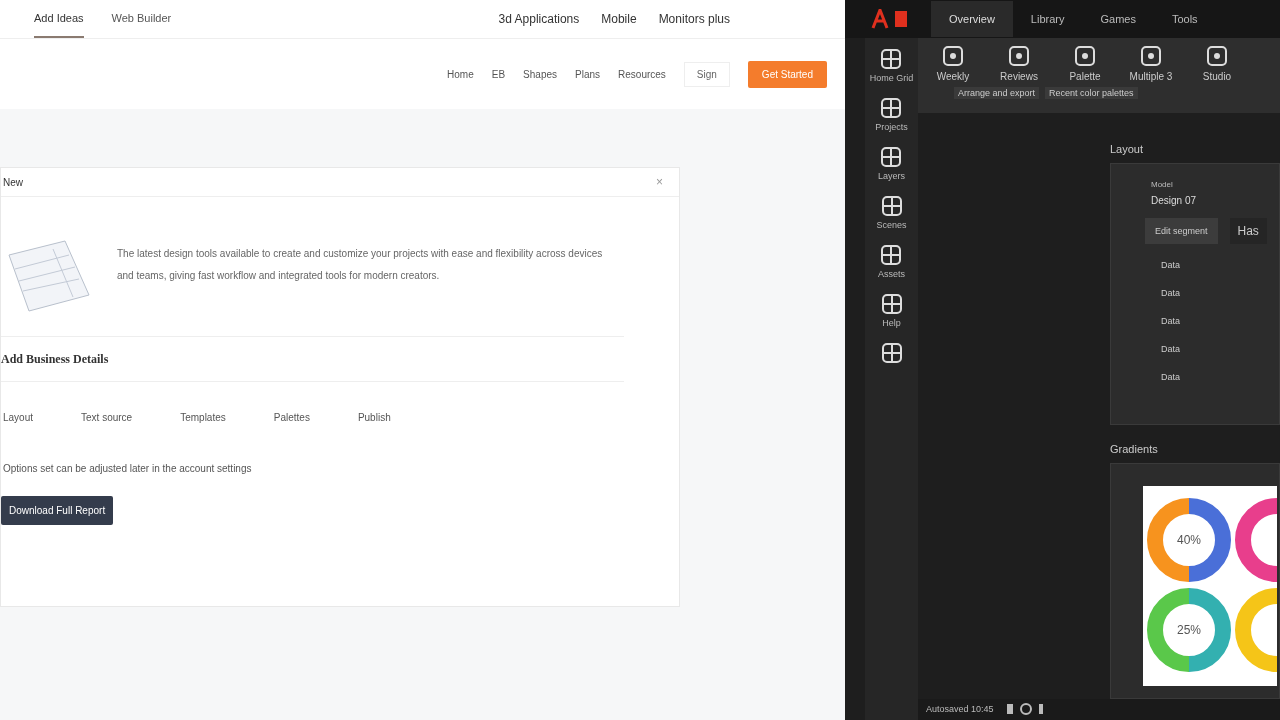  I want to click on section-title: Gradients, so click(1134, 448).